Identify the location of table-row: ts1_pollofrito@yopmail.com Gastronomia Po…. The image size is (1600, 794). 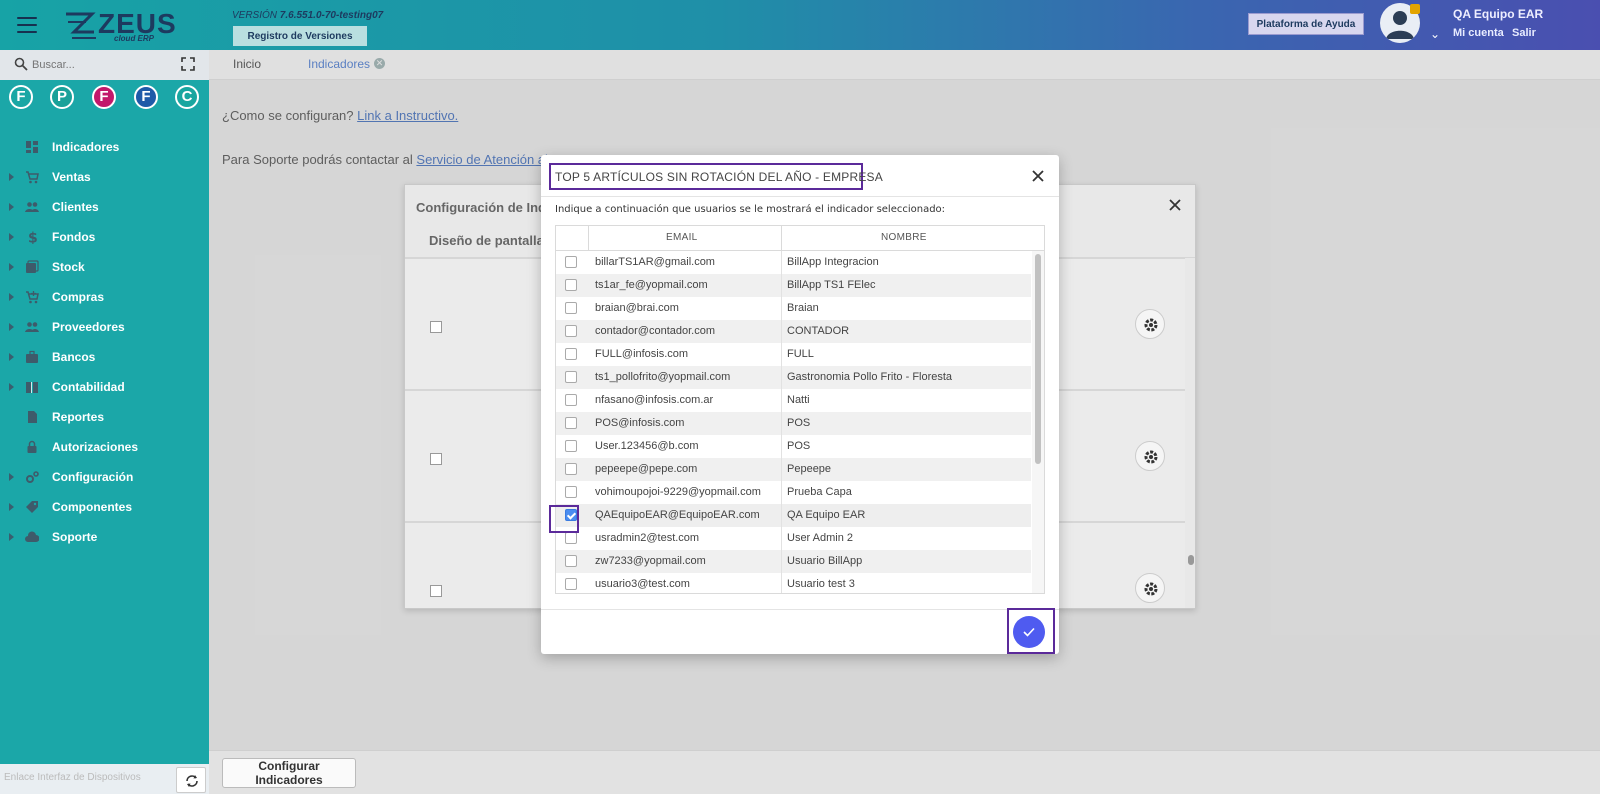
(793, 377).